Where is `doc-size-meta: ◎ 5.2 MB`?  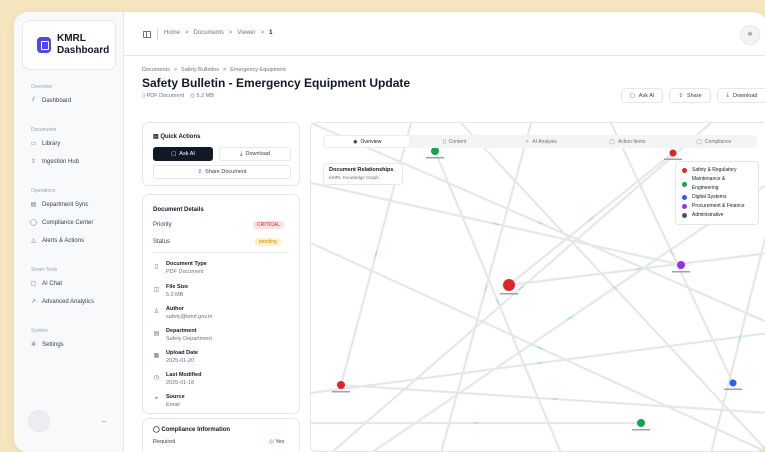 doc-size-meta: ◎ 5.2 MB is located at coordinates (202, 96).